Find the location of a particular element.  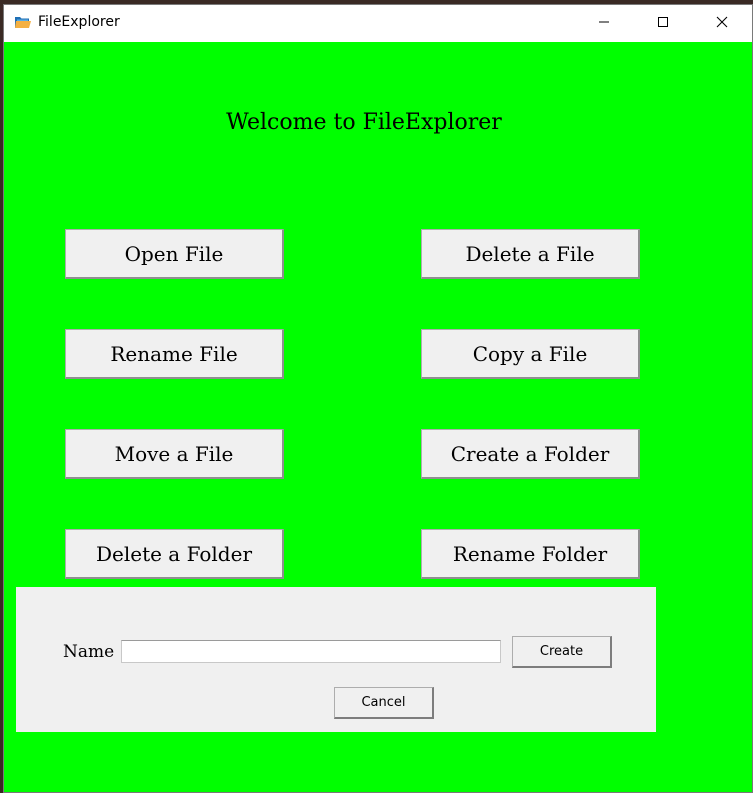

open-file-button: Open File is located at coordinates (174, 254).